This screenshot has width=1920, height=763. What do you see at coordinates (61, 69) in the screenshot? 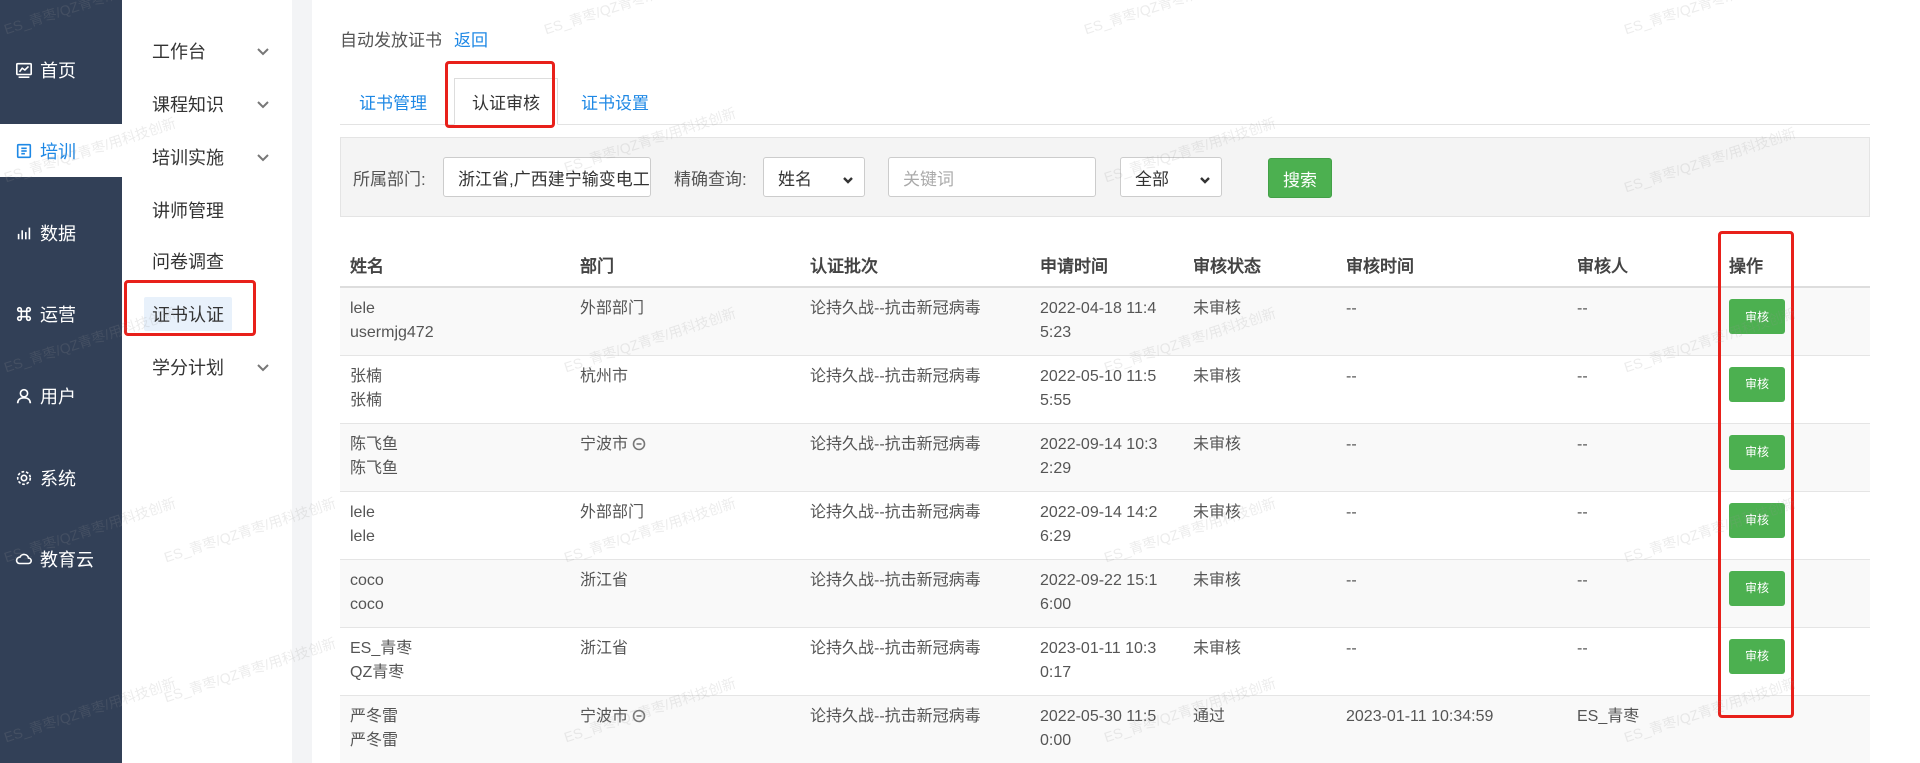
I see `nav-item-home: 首页` at bounding box center [61, 69].